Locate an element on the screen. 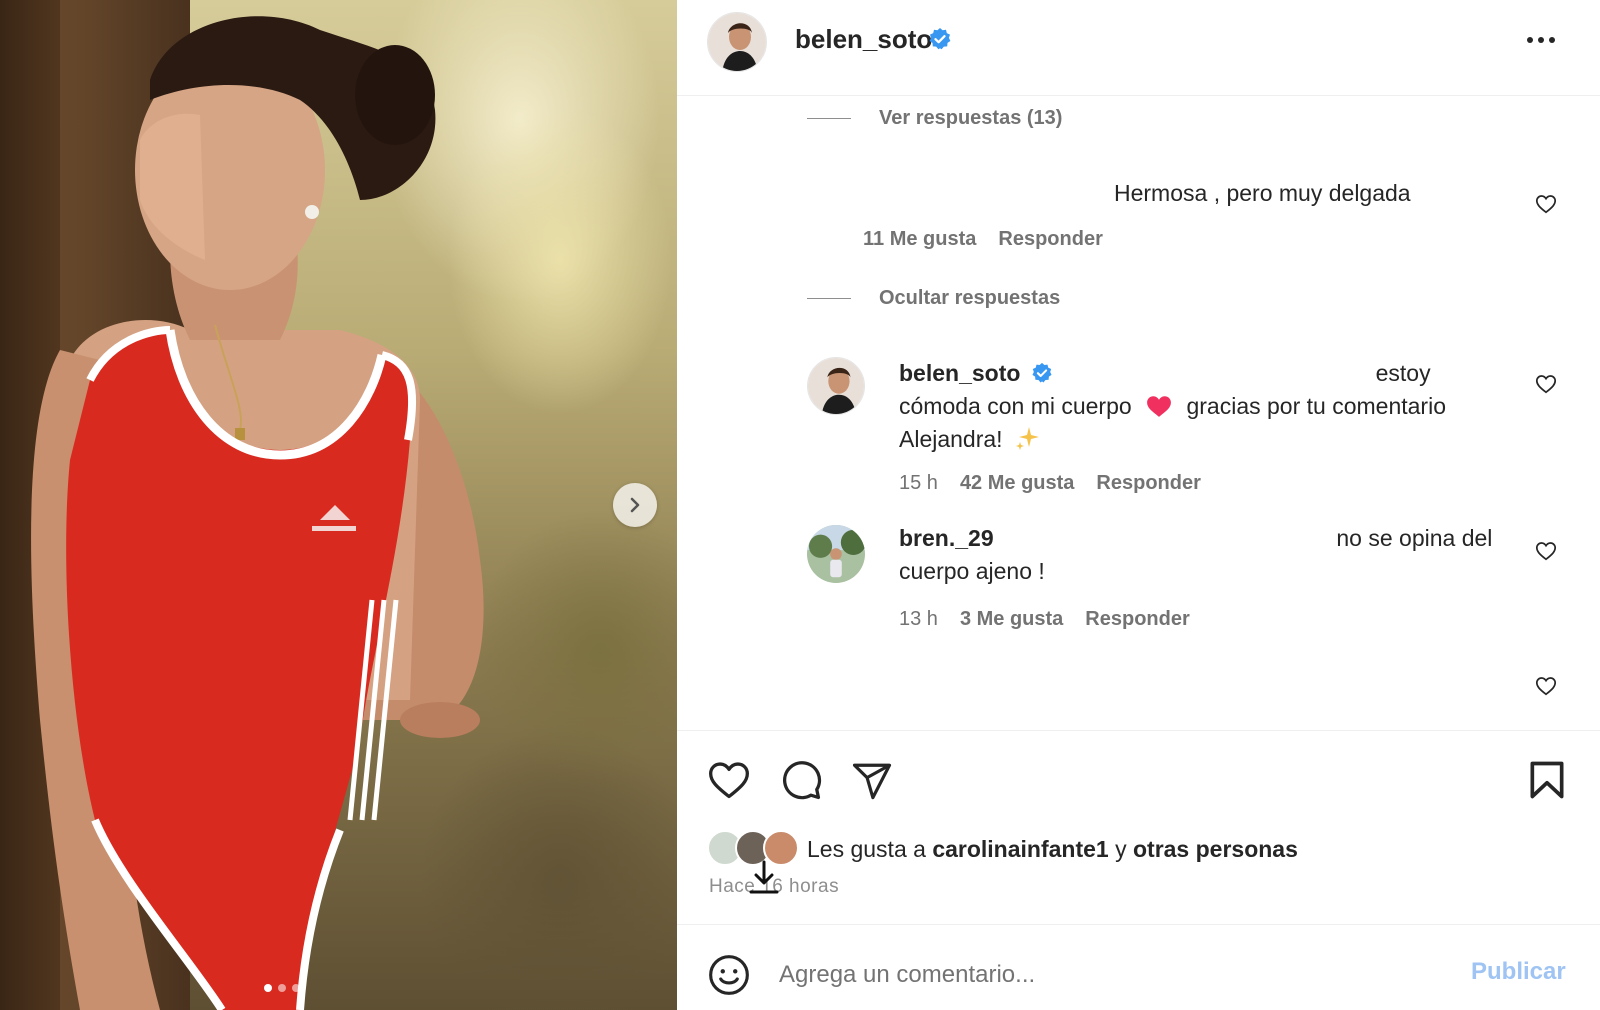 The image size is (1600, 1010). next-slide-button is located at coordinates (635, 505).